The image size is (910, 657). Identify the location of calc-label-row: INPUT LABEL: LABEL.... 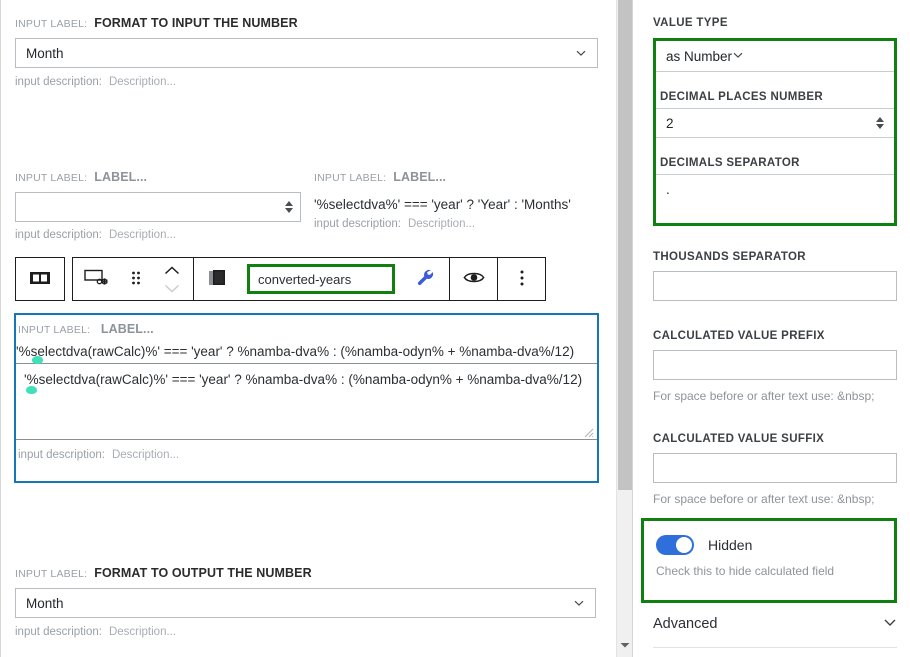
(306, 326).